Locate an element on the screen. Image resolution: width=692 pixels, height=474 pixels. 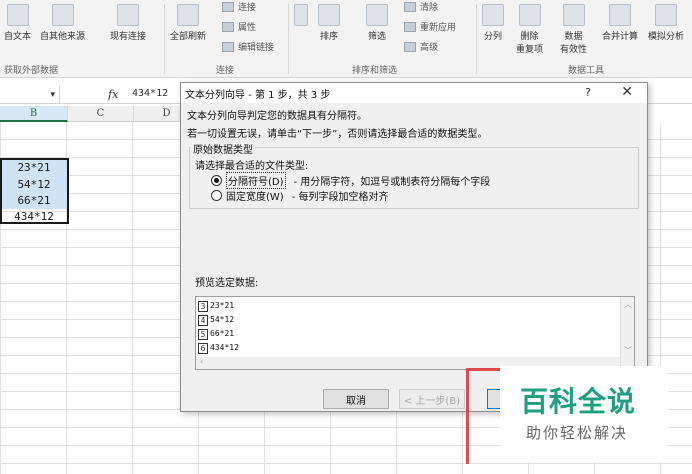
properties-icon is located at coordinates (228, 26).